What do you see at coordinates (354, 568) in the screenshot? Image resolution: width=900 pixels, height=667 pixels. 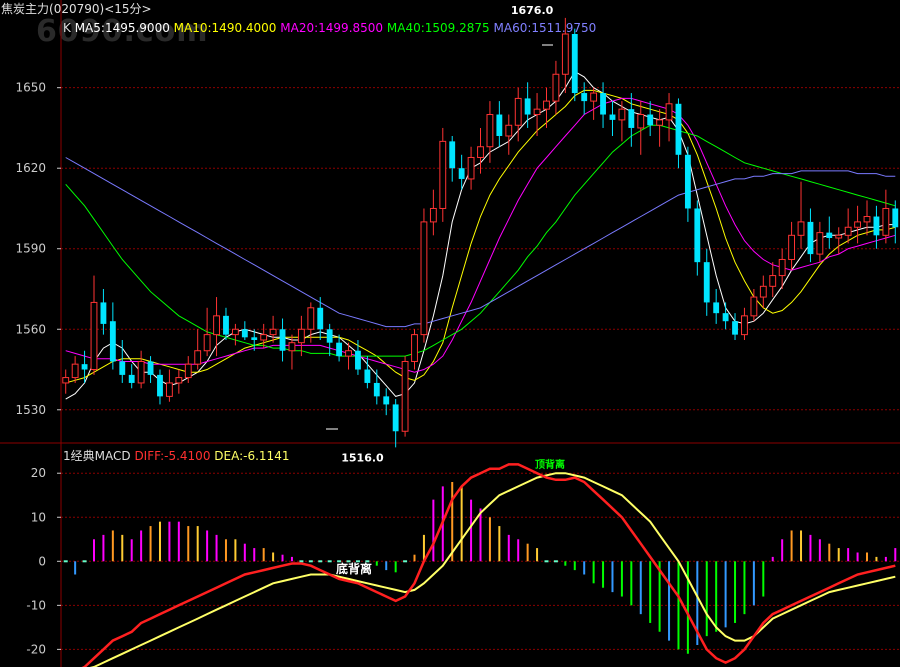 I see `bottom-divergence-label: 底背离` at bounding box center [354, 568].